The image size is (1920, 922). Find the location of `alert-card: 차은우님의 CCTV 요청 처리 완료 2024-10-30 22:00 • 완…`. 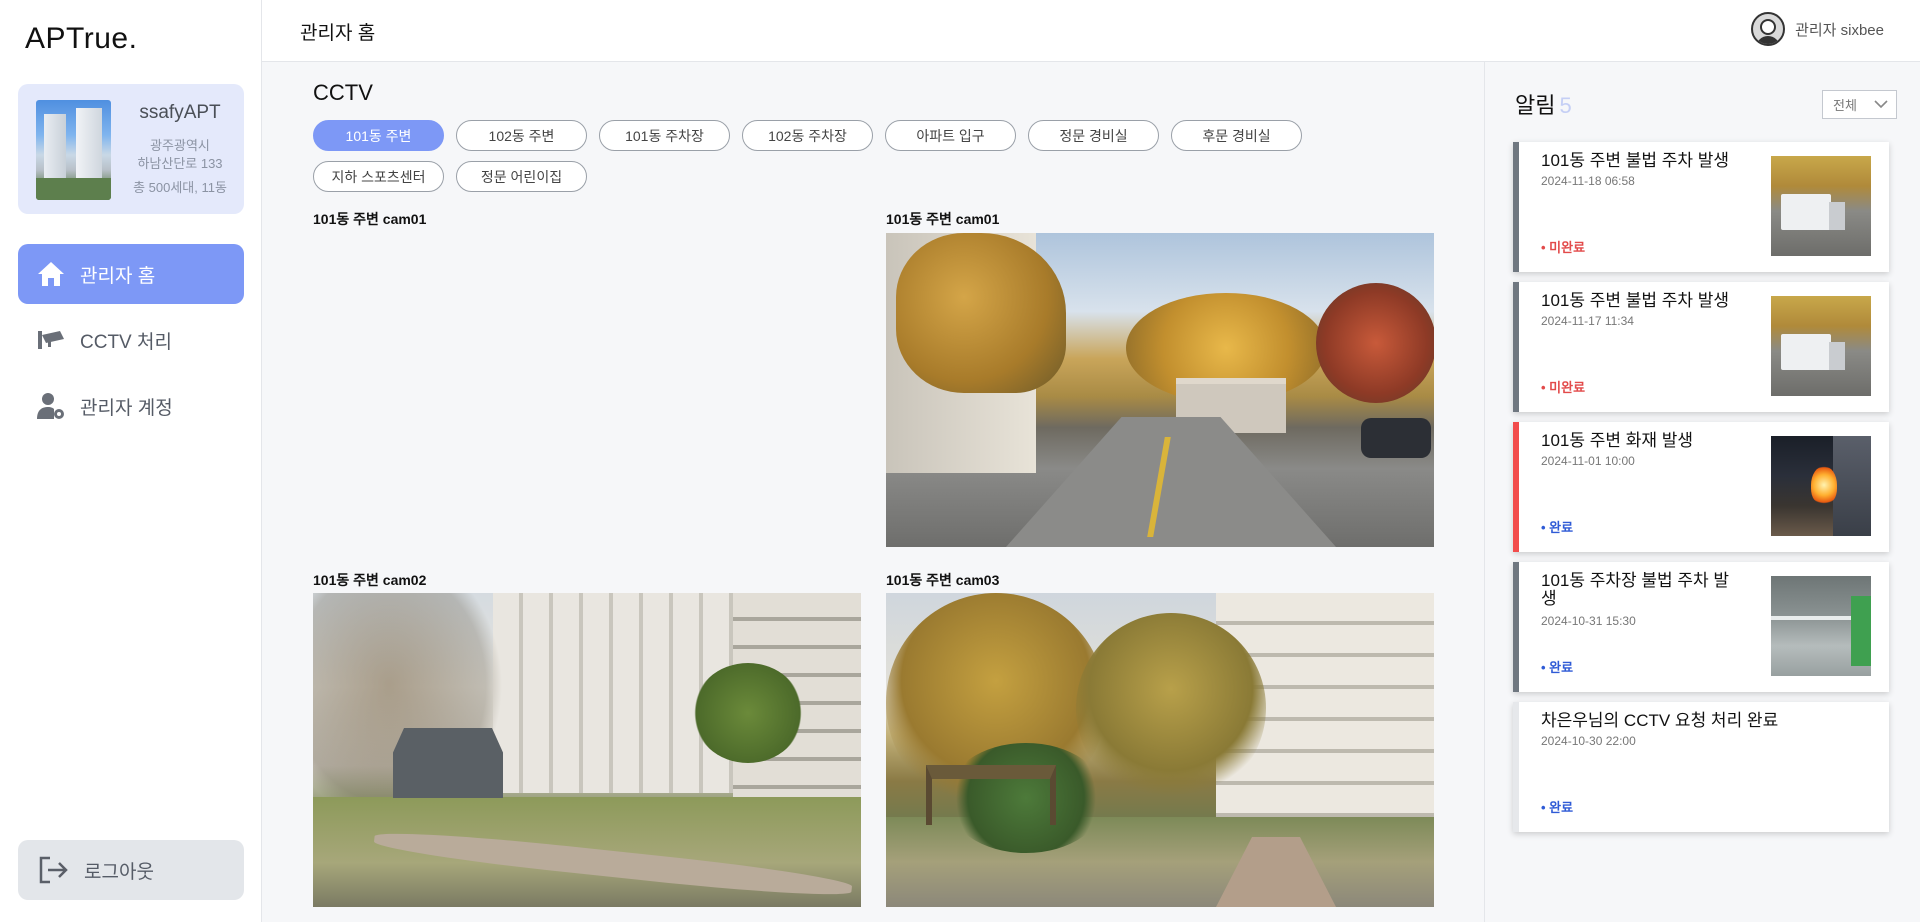

alert-card: 차은우님의 CCTV 요청 처리 완료 2024-10-30 22:00 • 완… is located at coordinates (1701, 767).